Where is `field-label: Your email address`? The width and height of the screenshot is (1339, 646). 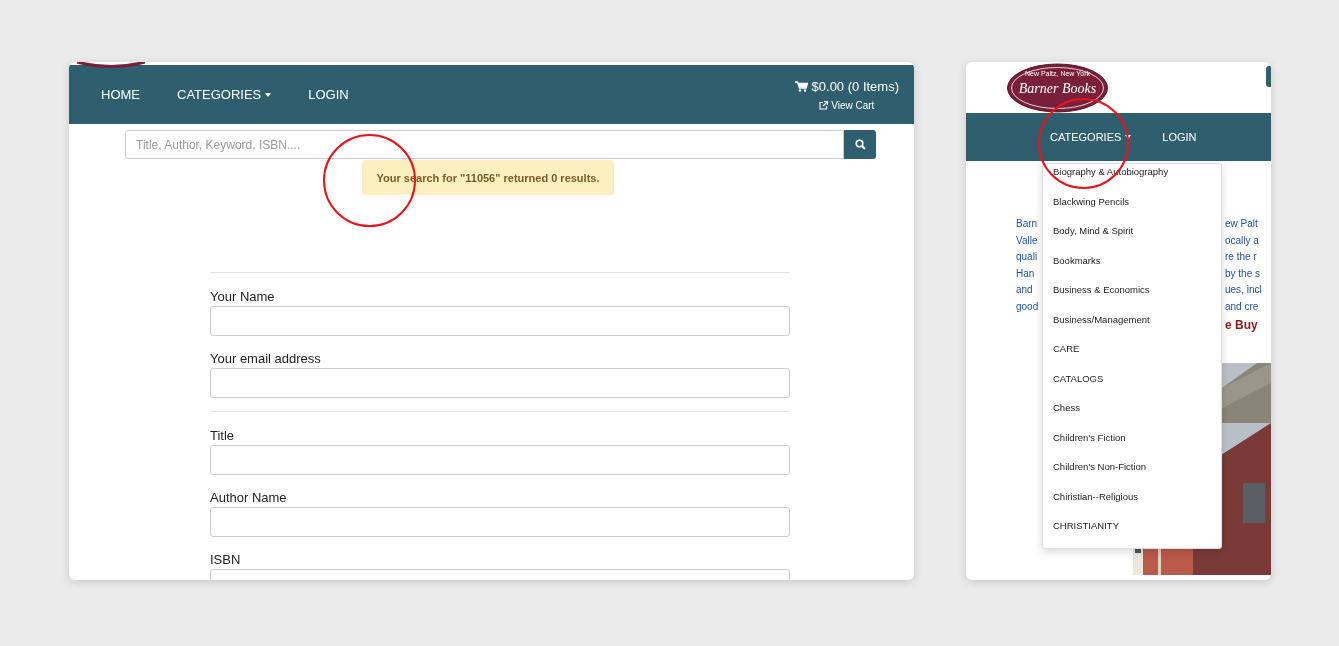 field-label: Your email address is located at coordinates (266, 358).